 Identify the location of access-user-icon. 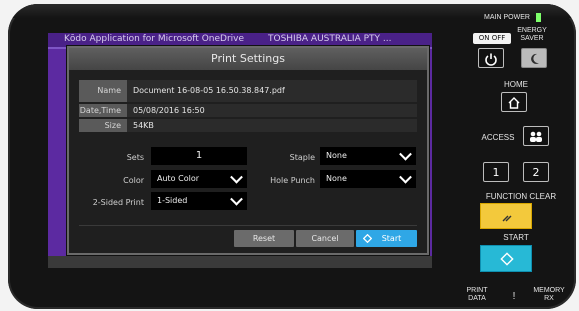
(536, 136).